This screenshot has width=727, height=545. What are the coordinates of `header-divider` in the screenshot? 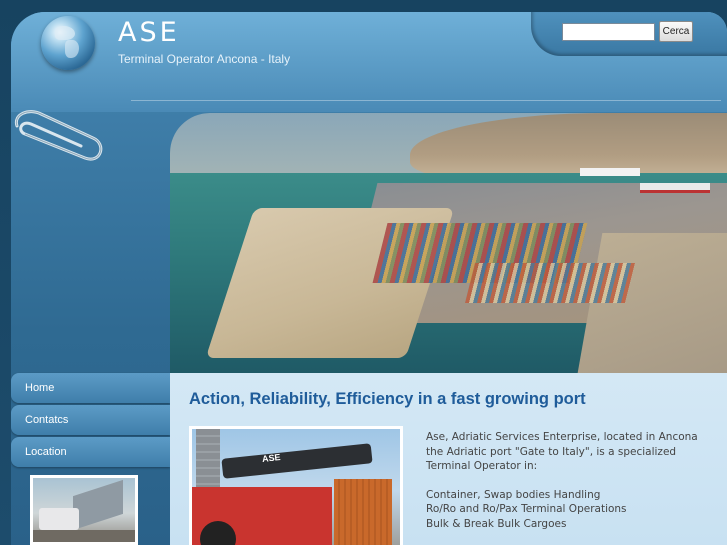 It's located at (426, 100).